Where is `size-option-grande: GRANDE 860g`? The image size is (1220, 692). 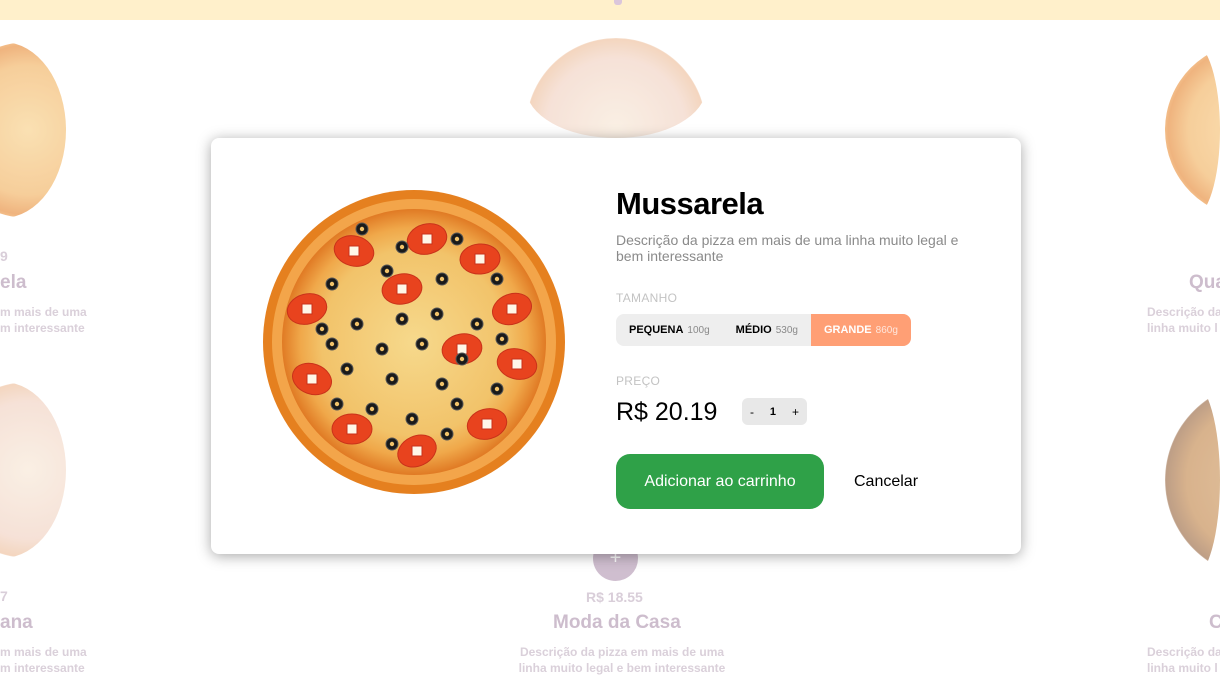
size-option-grande: GRANDE 860g is located at coordinates (860, 330).